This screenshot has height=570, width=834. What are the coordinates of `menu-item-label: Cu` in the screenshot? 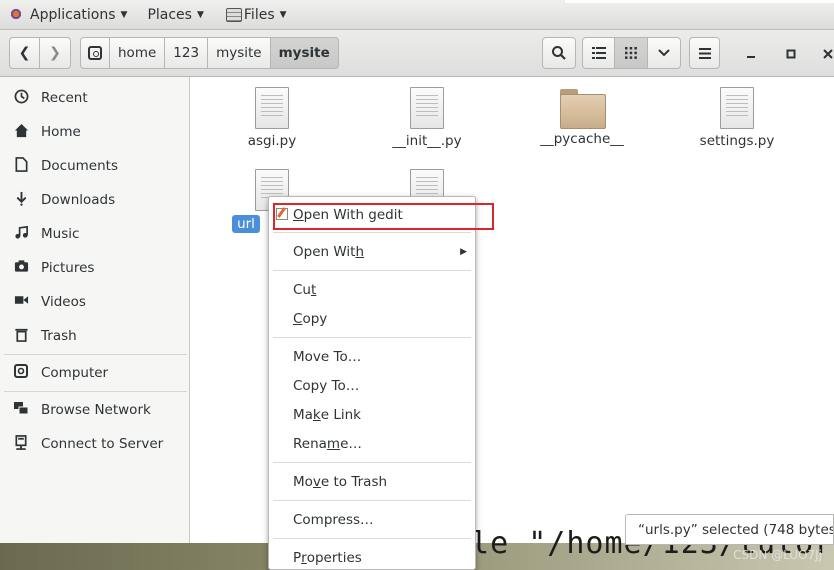 It's located at (302, 289).